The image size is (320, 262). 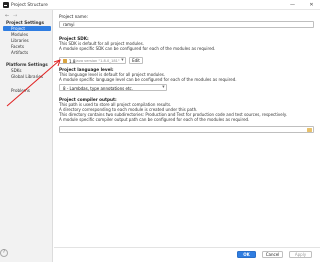 What do you see at coordinates (7, 16) in the screenshot?
I see `back-arrow-icon: ←` at bounding box center [7, 16].